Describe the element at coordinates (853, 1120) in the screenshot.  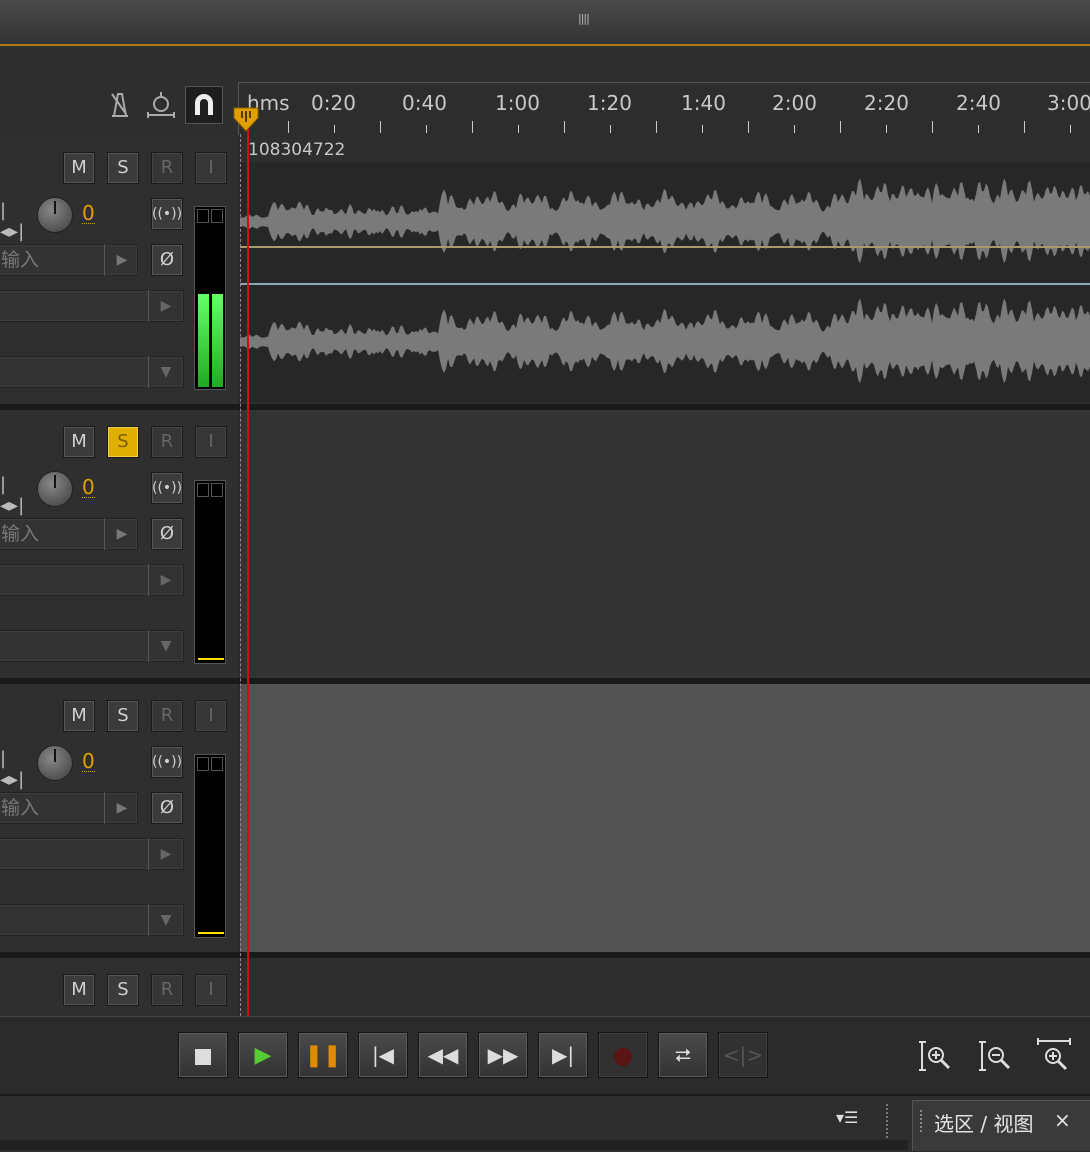
I see `panel-menu-icon: ▾☰` at that location.